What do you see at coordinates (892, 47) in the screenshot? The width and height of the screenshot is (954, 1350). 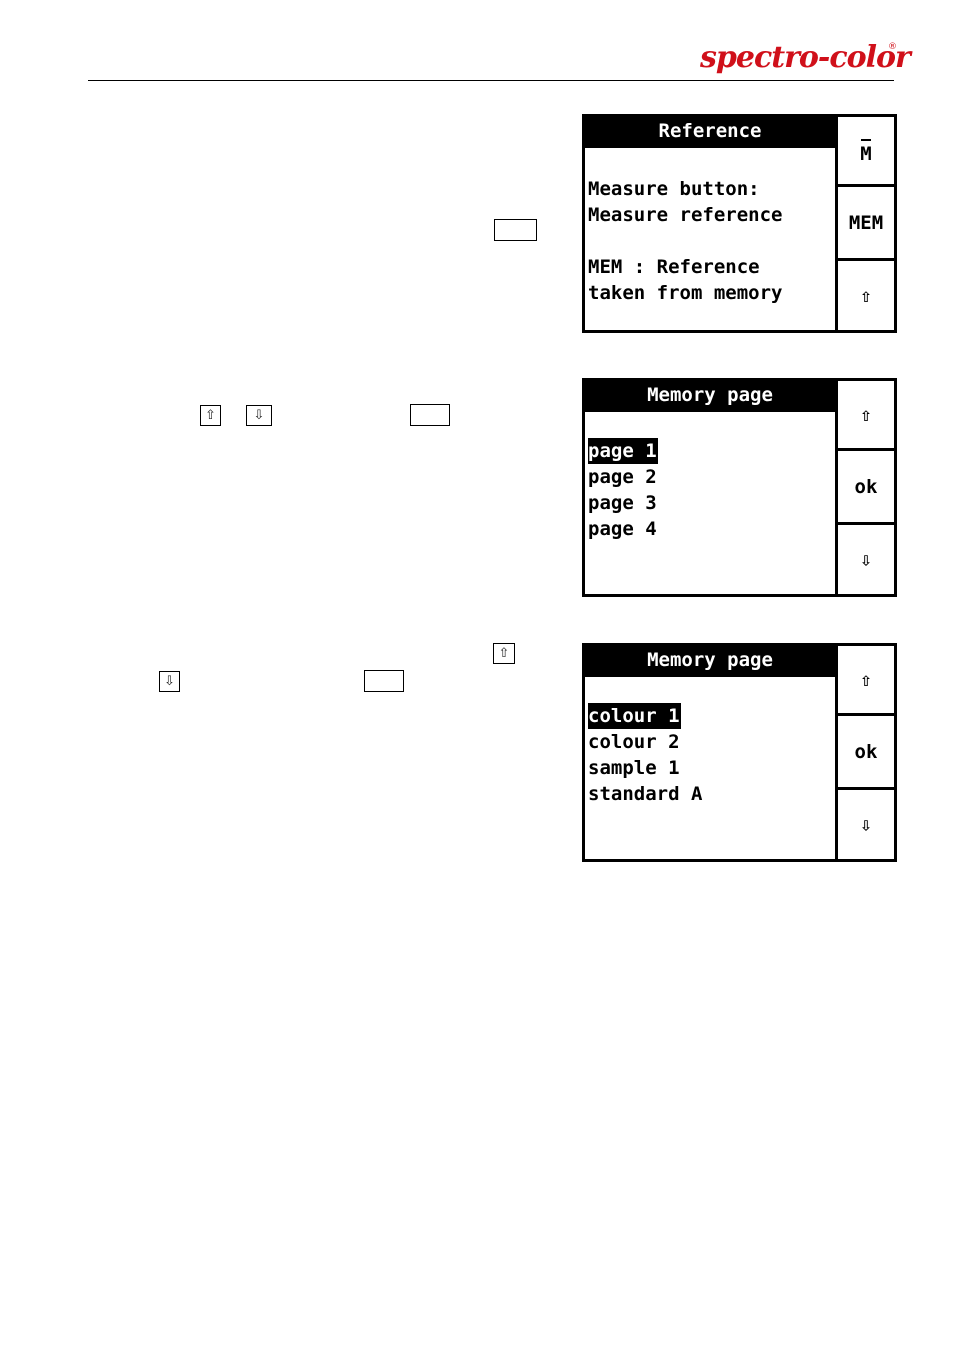 I see `registered-mark: ®` at bounding box center [892, 47].